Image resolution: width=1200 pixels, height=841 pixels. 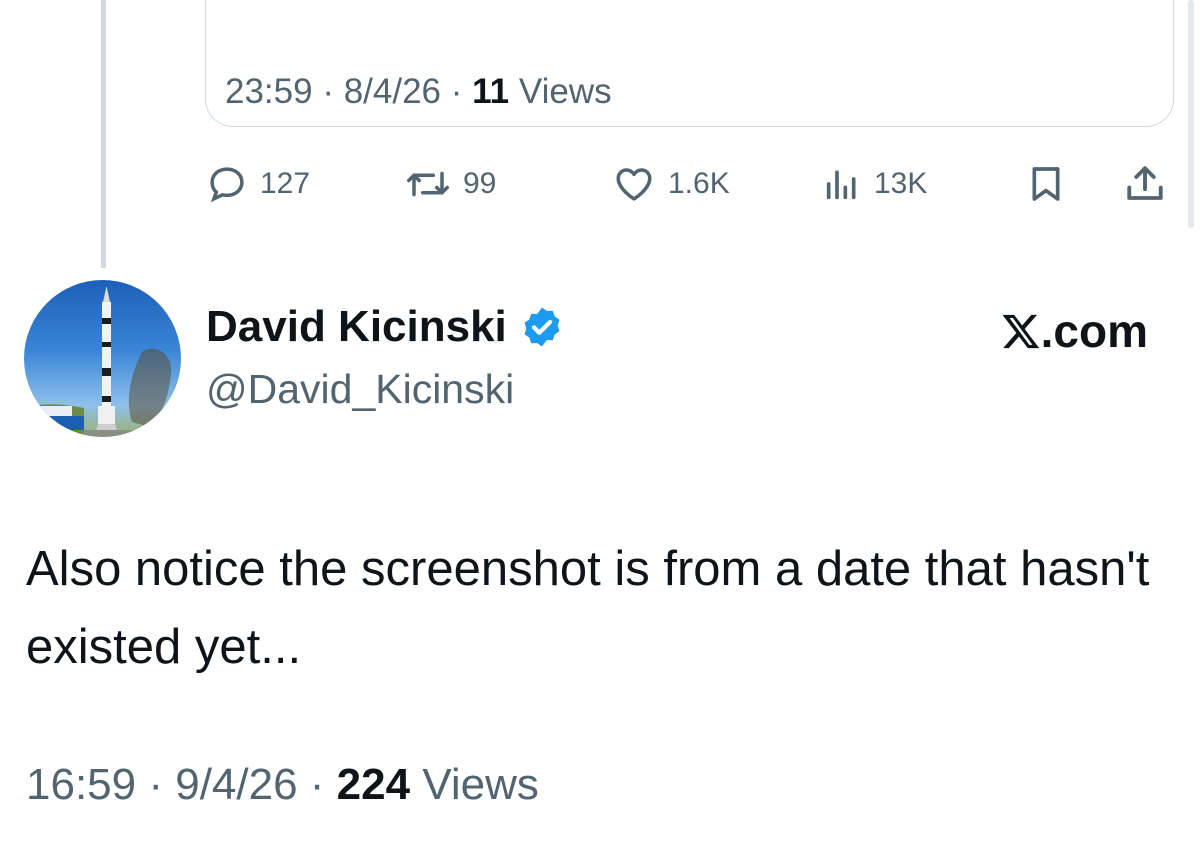 What do you see at coordinates (258, 184) in the screenshot?
I see `reply-button: 127` at bounding box center [258, 184].